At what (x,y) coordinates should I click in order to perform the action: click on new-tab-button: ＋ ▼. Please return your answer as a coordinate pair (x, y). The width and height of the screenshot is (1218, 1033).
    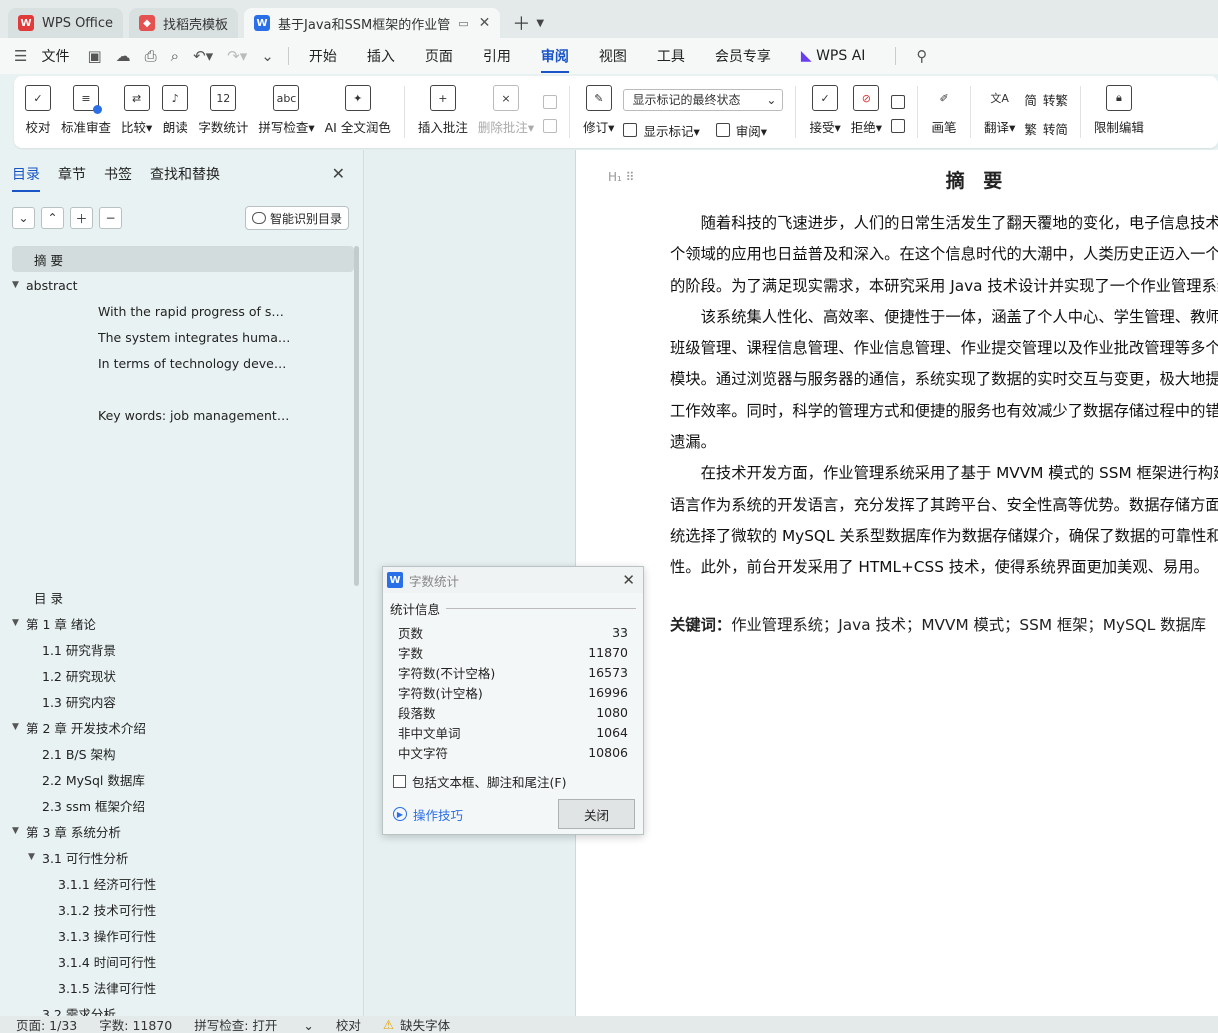
    Looking at the image, I should click on (528, 23).